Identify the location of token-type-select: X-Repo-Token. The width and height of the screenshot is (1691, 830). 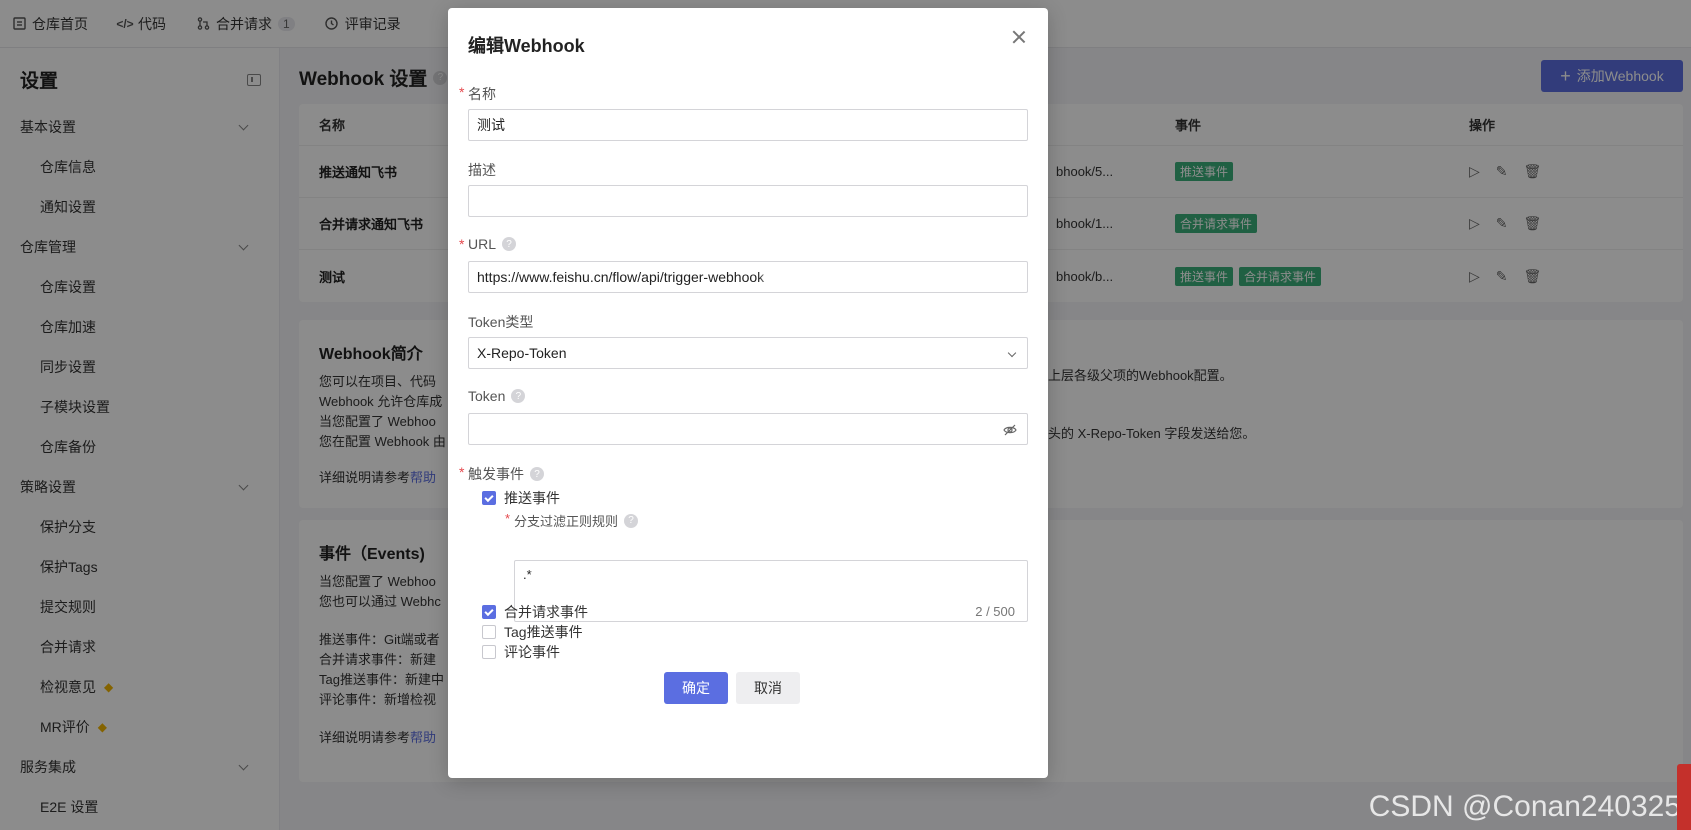
(748, 353).